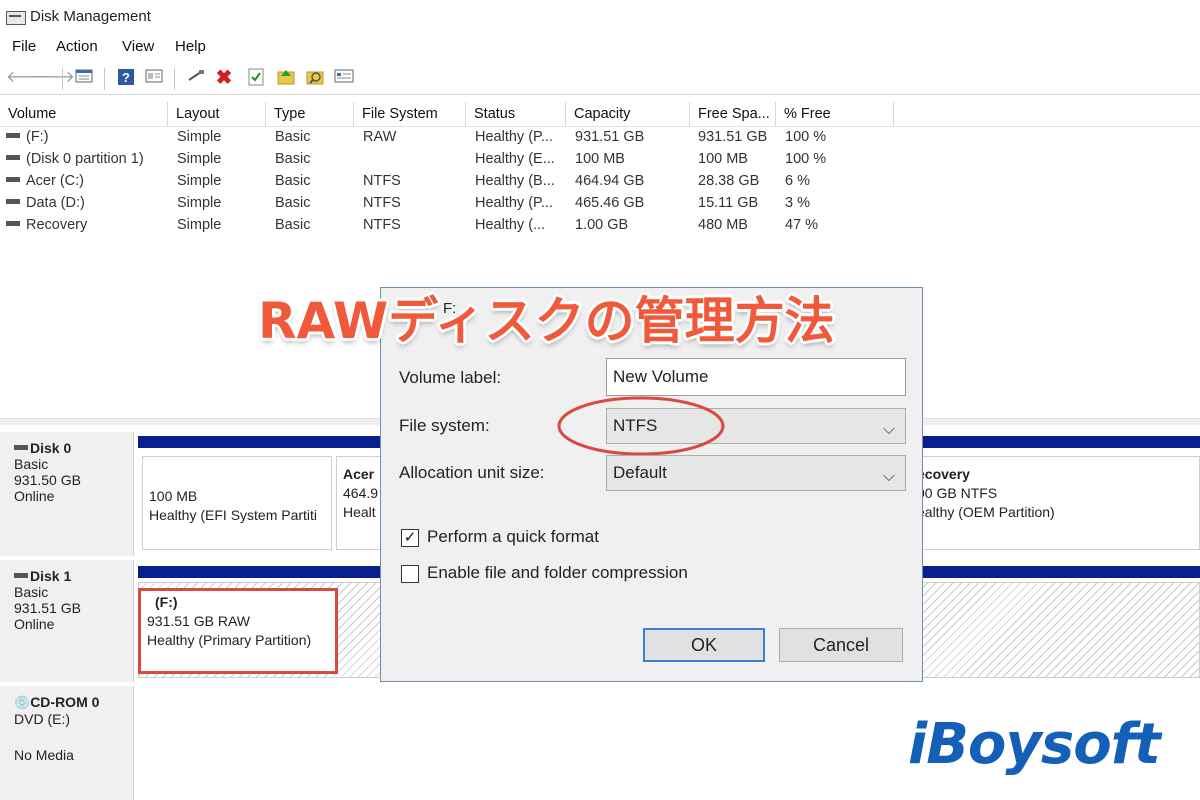 The image size is (1200, 800). I want to click on ok-button: OK, so click(704, 645).